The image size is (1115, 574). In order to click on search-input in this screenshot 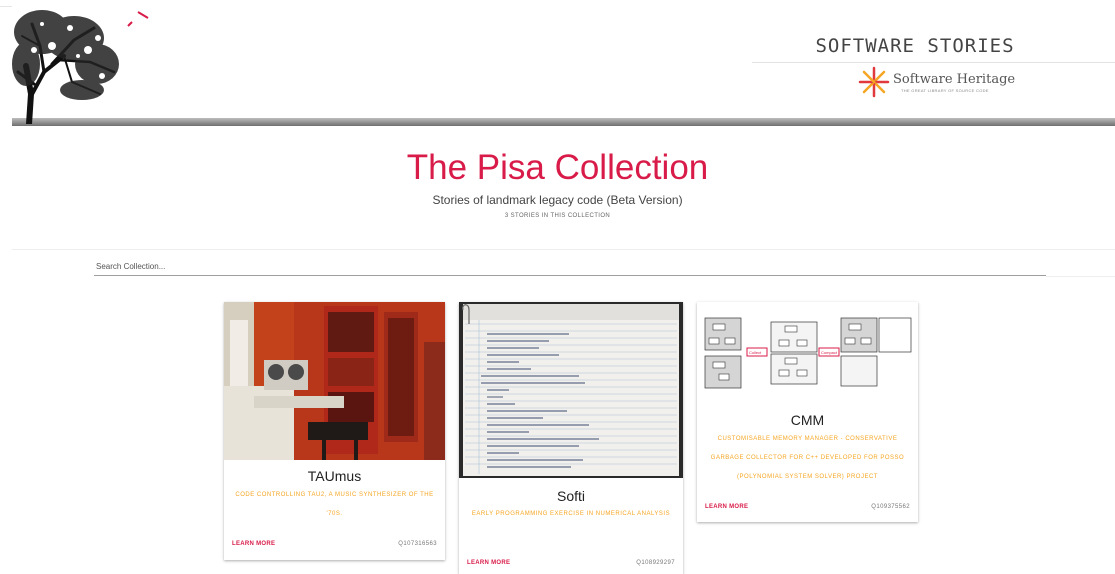, I will do `click(570, 267)`.